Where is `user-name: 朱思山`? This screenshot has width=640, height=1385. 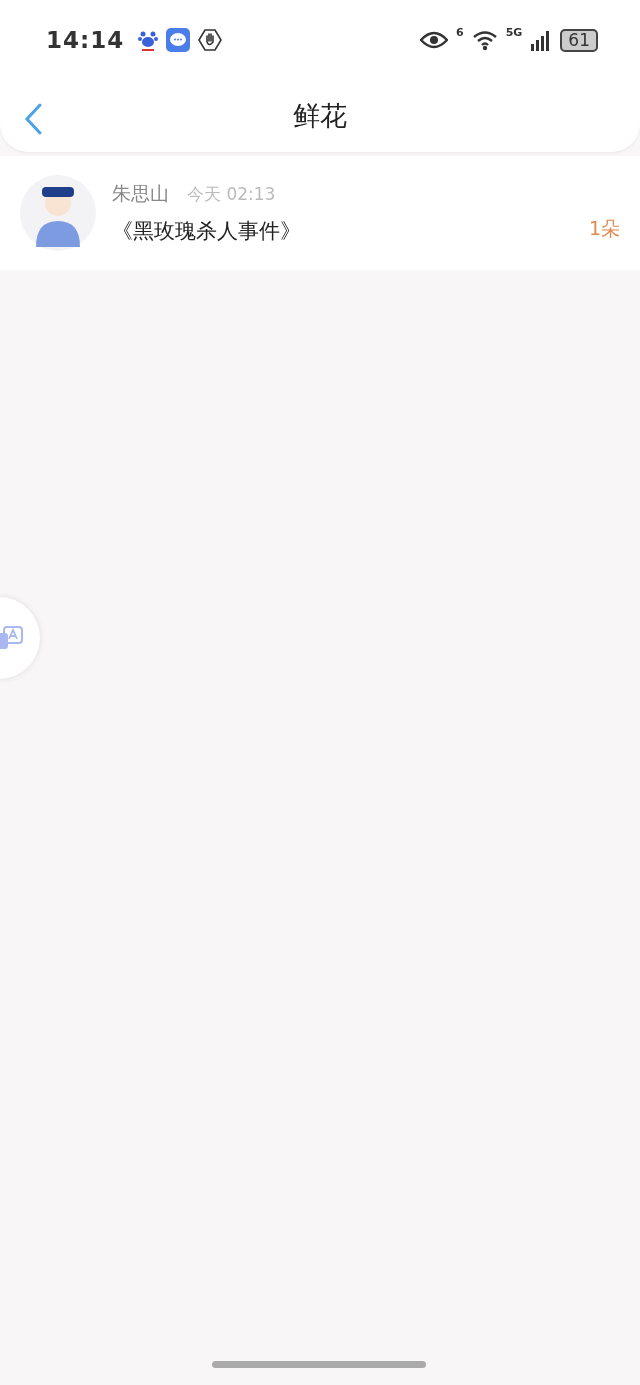
user-name: 朱思山 is located at coordinates (140, 193).